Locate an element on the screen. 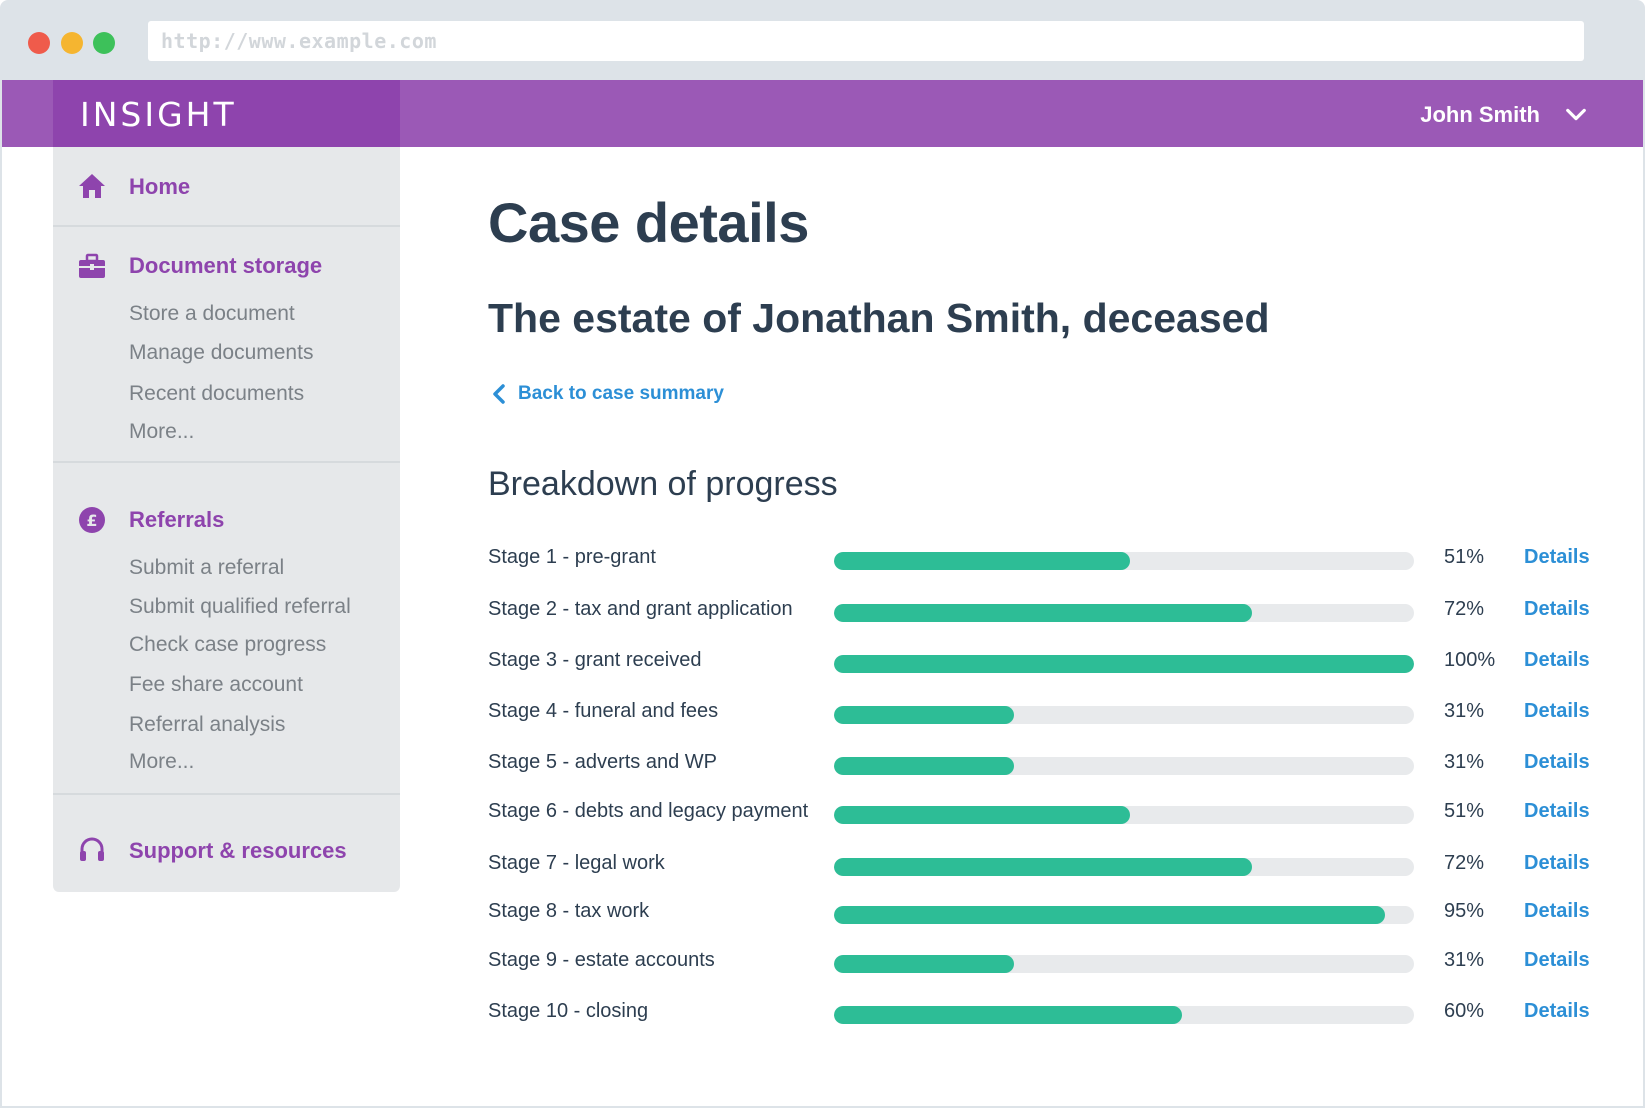 The width and height of the screenshot is (1645, 1108). stage-label: Stage 1 - pre-grant is located at coordinates (572, 557).